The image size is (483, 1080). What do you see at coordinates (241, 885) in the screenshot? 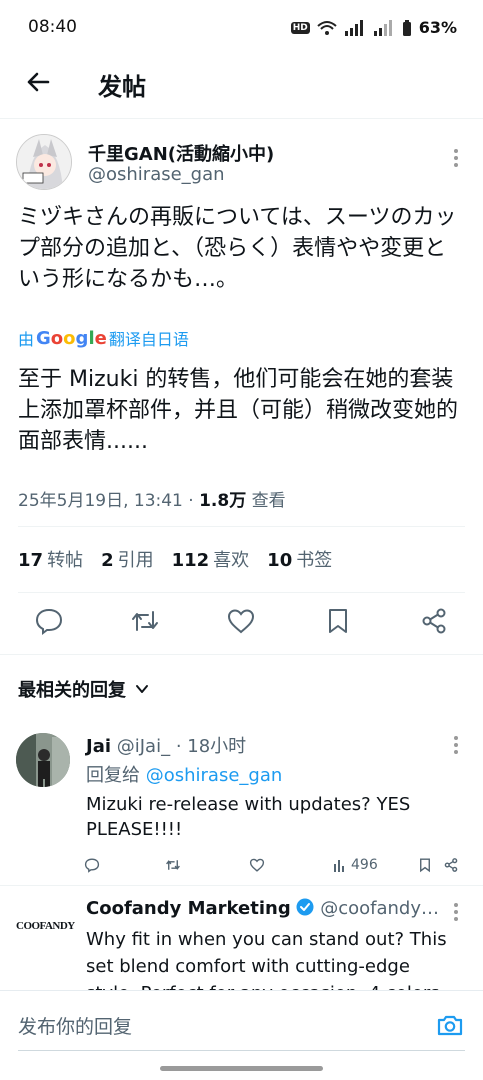
I see `reply-divider` at bounding box center [241, 885].